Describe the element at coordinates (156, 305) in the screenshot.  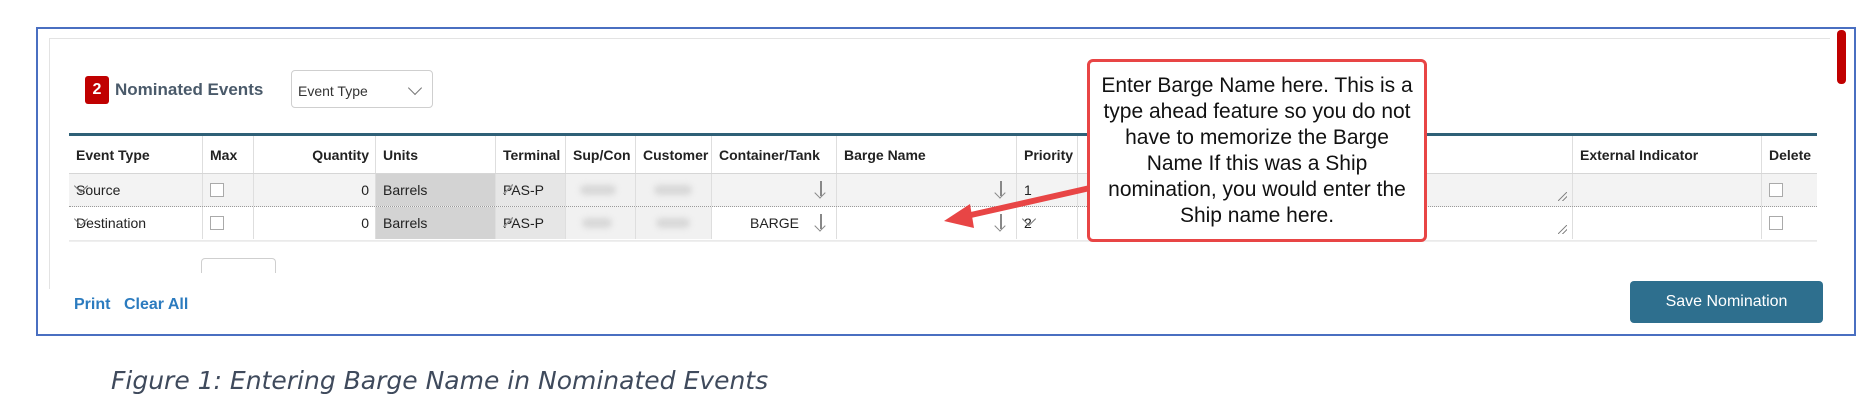
I see `clear-all-link: Clear All` at that location.